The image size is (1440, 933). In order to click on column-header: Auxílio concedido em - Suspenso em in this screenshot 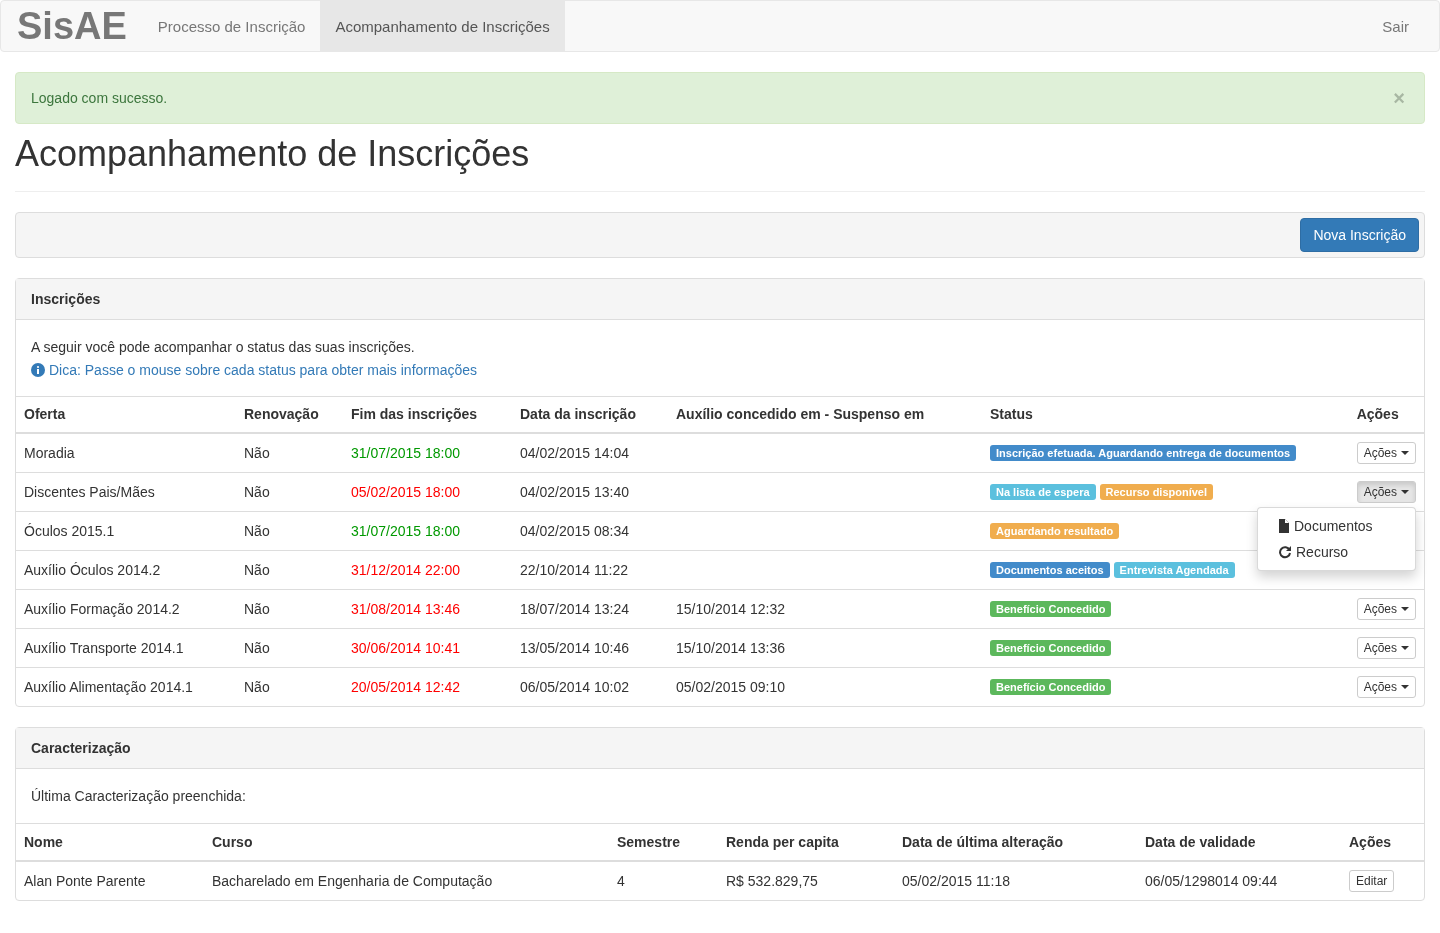, I will do `click(825, 415)`.